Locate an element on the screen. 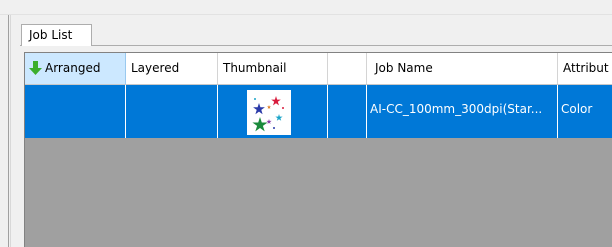  column-header-arranged: Arranged is located at coordinates (75, 68).